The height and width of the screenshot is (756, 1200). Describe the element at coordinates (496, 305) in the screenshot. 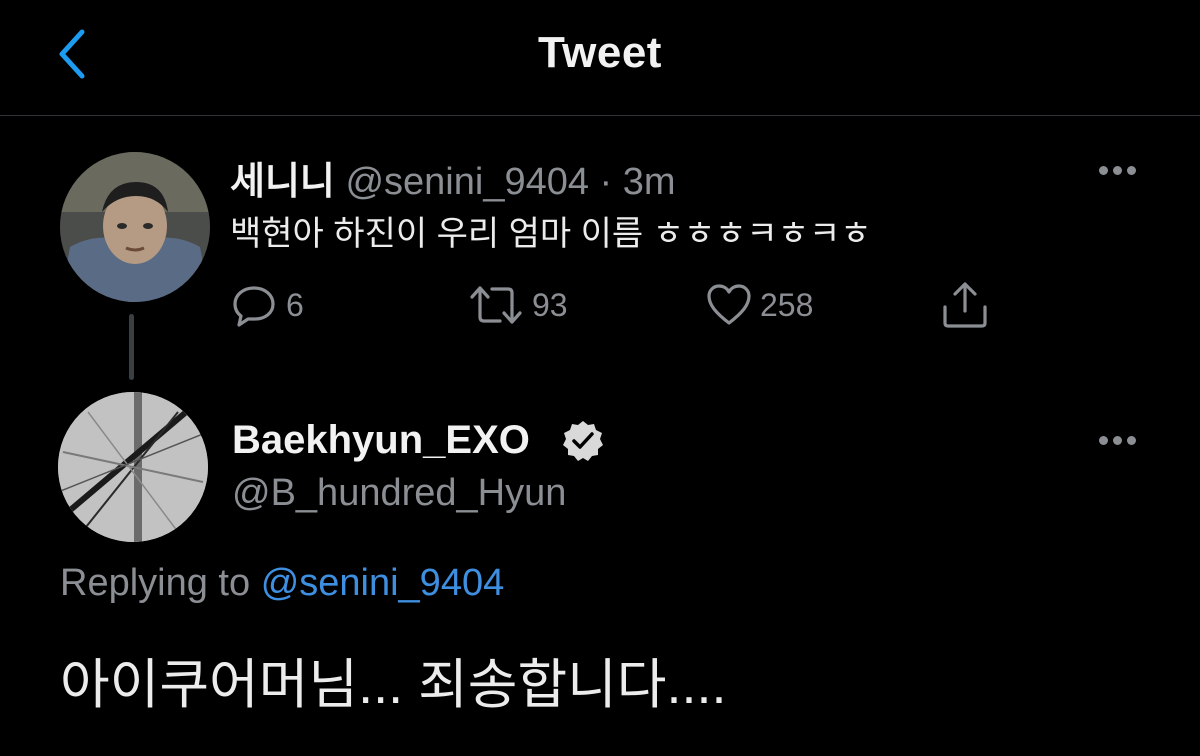

I see `retweet-icon` at that location.